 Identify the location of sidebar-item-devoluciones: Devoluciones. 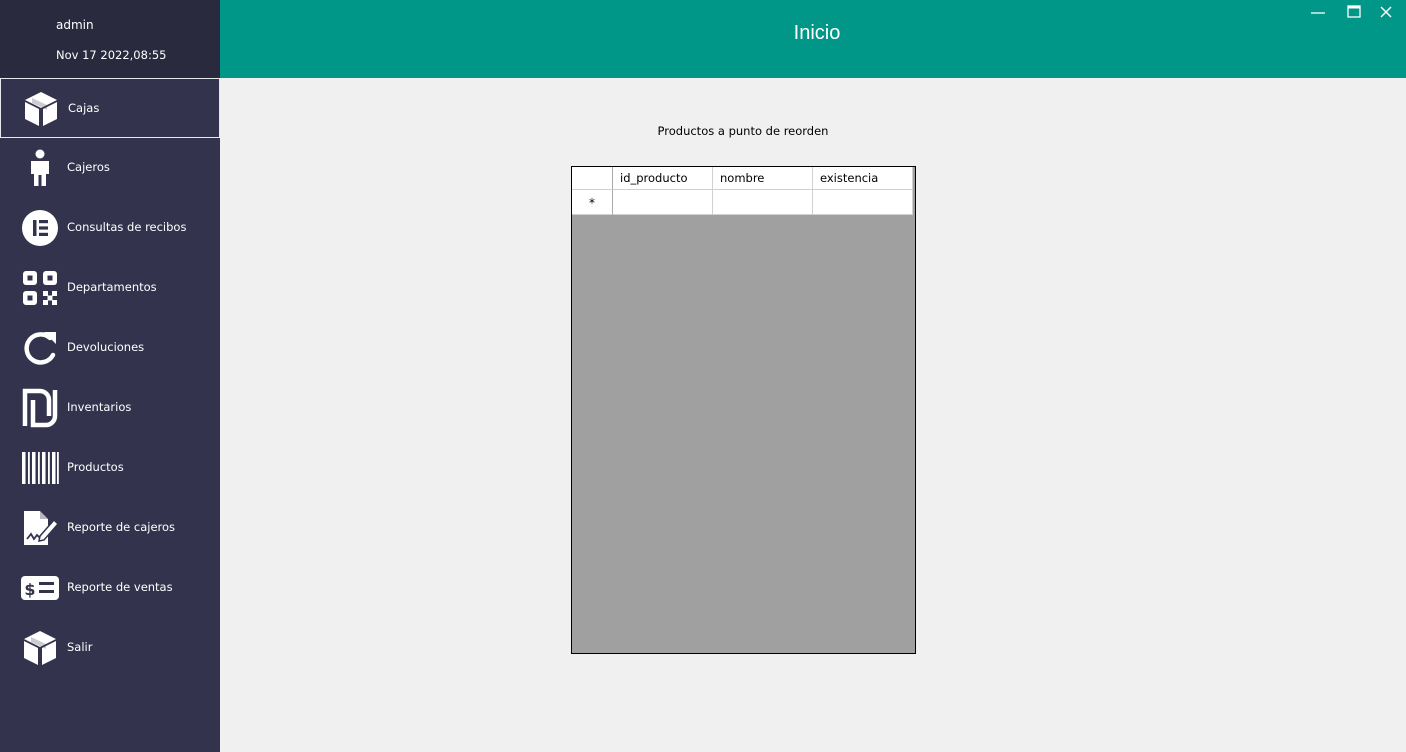
(110, 348).